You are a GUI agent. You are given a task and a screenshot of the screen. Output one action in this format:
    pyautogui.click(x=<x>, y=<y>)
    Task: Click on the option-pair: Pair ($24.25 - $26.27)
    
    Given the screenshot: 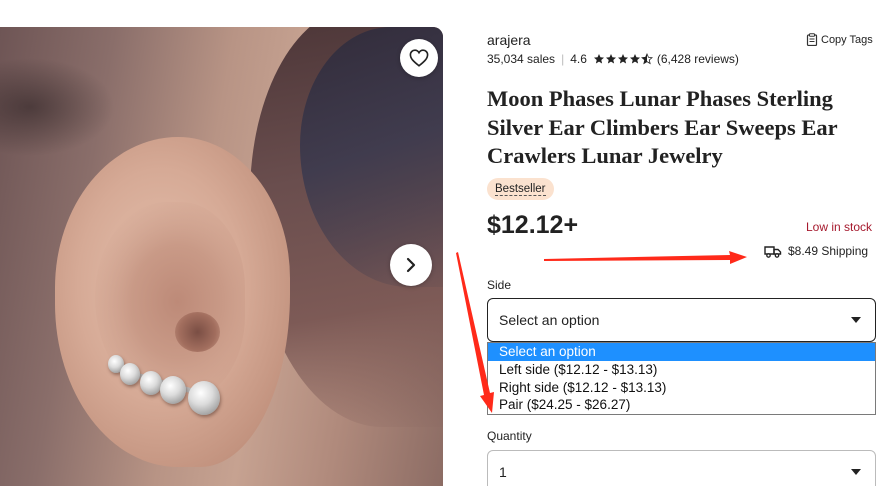 What is the action you would take?
    pyautogui.click(x=681, y=405)
    